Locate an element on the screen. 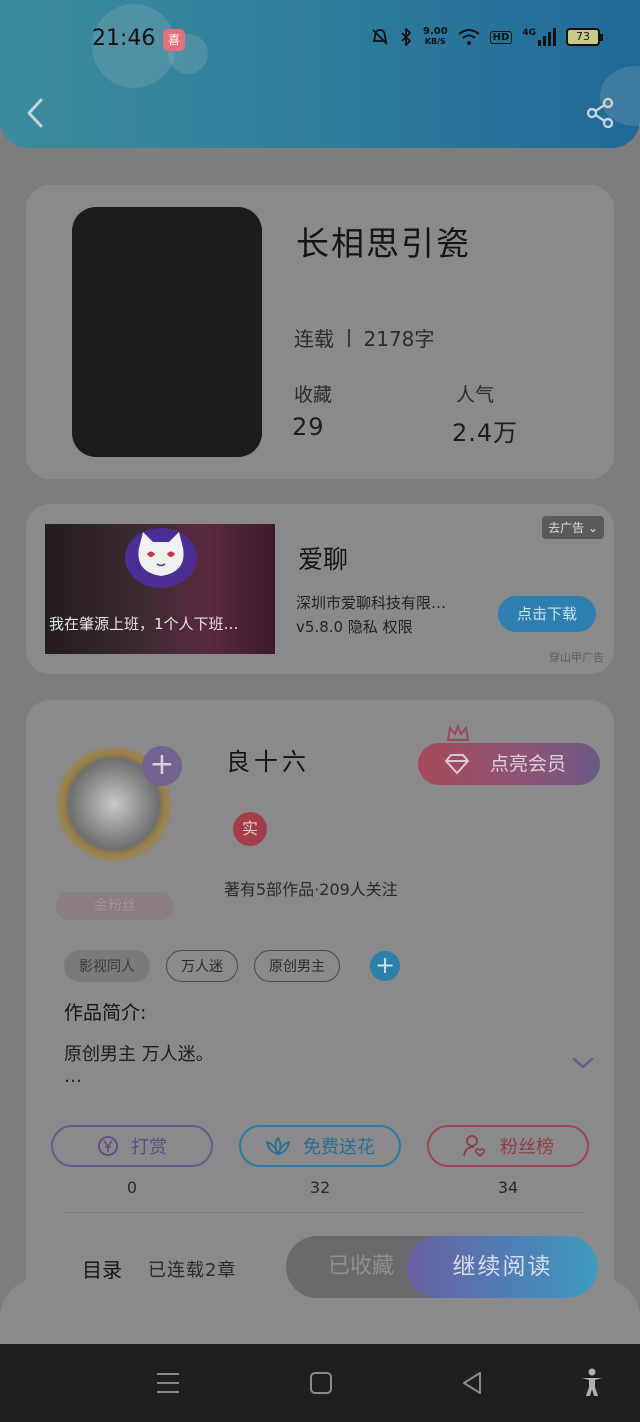 This screenshot has height=1422, width=640. battery-icon: 73 is located at coordinates (584, 37).